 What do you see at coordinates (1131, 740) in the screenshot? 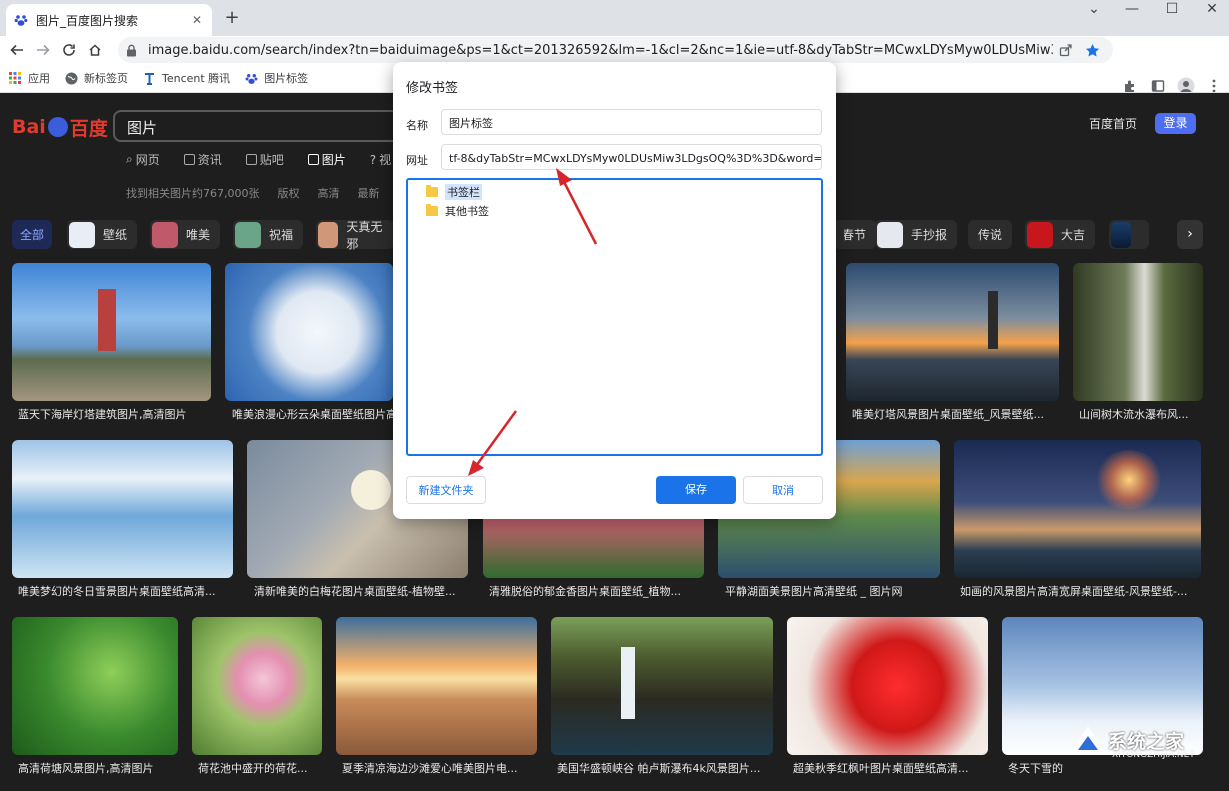
I see `watermark: 系统之家 XITONGZHIJIA.NET` at bounding box center [1131, 740].